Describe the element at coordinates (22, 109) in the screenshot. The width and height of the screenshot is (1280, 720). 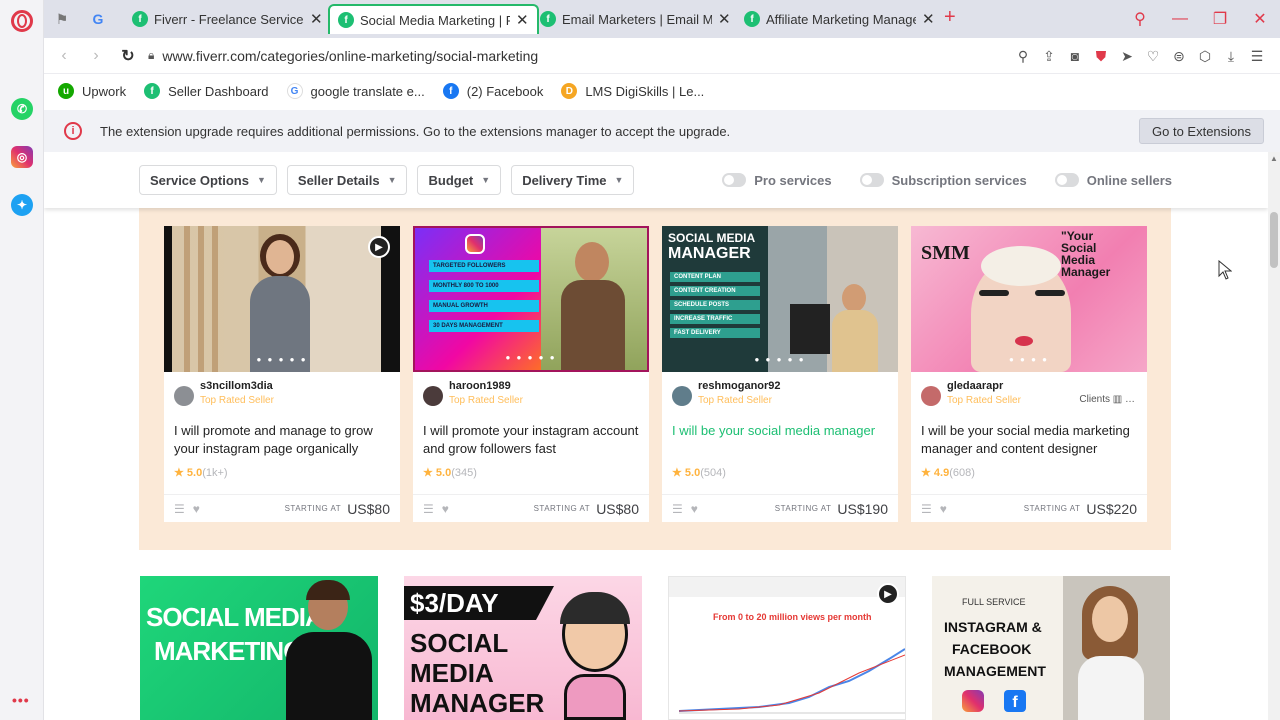
I see `whatsapp-icon: ✆` at that location.